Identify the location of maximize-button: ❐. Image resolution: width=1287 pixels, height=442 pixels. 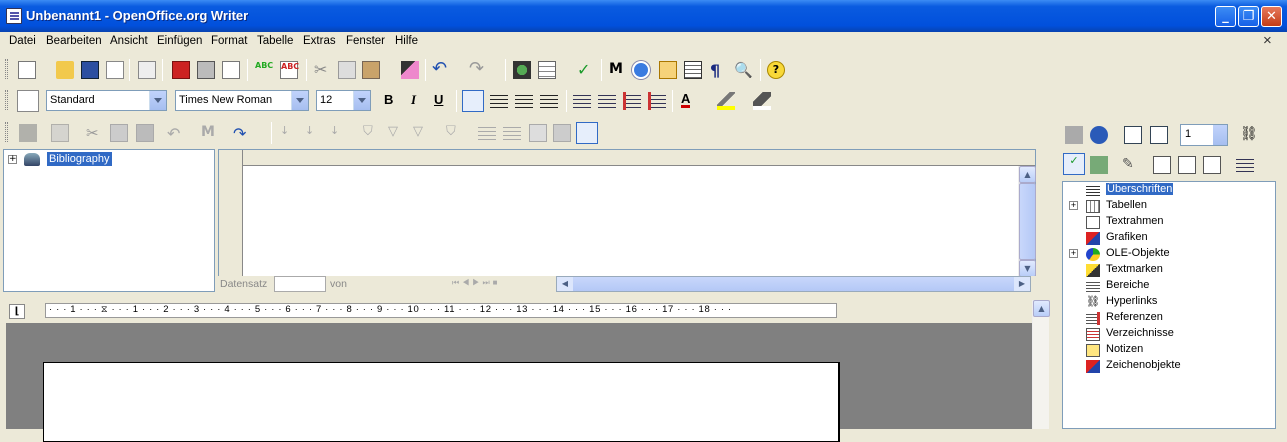
(1248, 16).